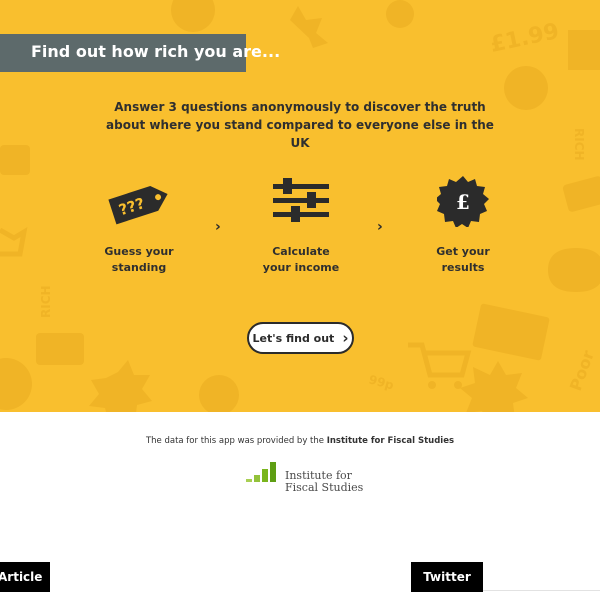  Describe the element at coordinates (584, 50) in the screenshot. I see `money-bag-icon` at that location.